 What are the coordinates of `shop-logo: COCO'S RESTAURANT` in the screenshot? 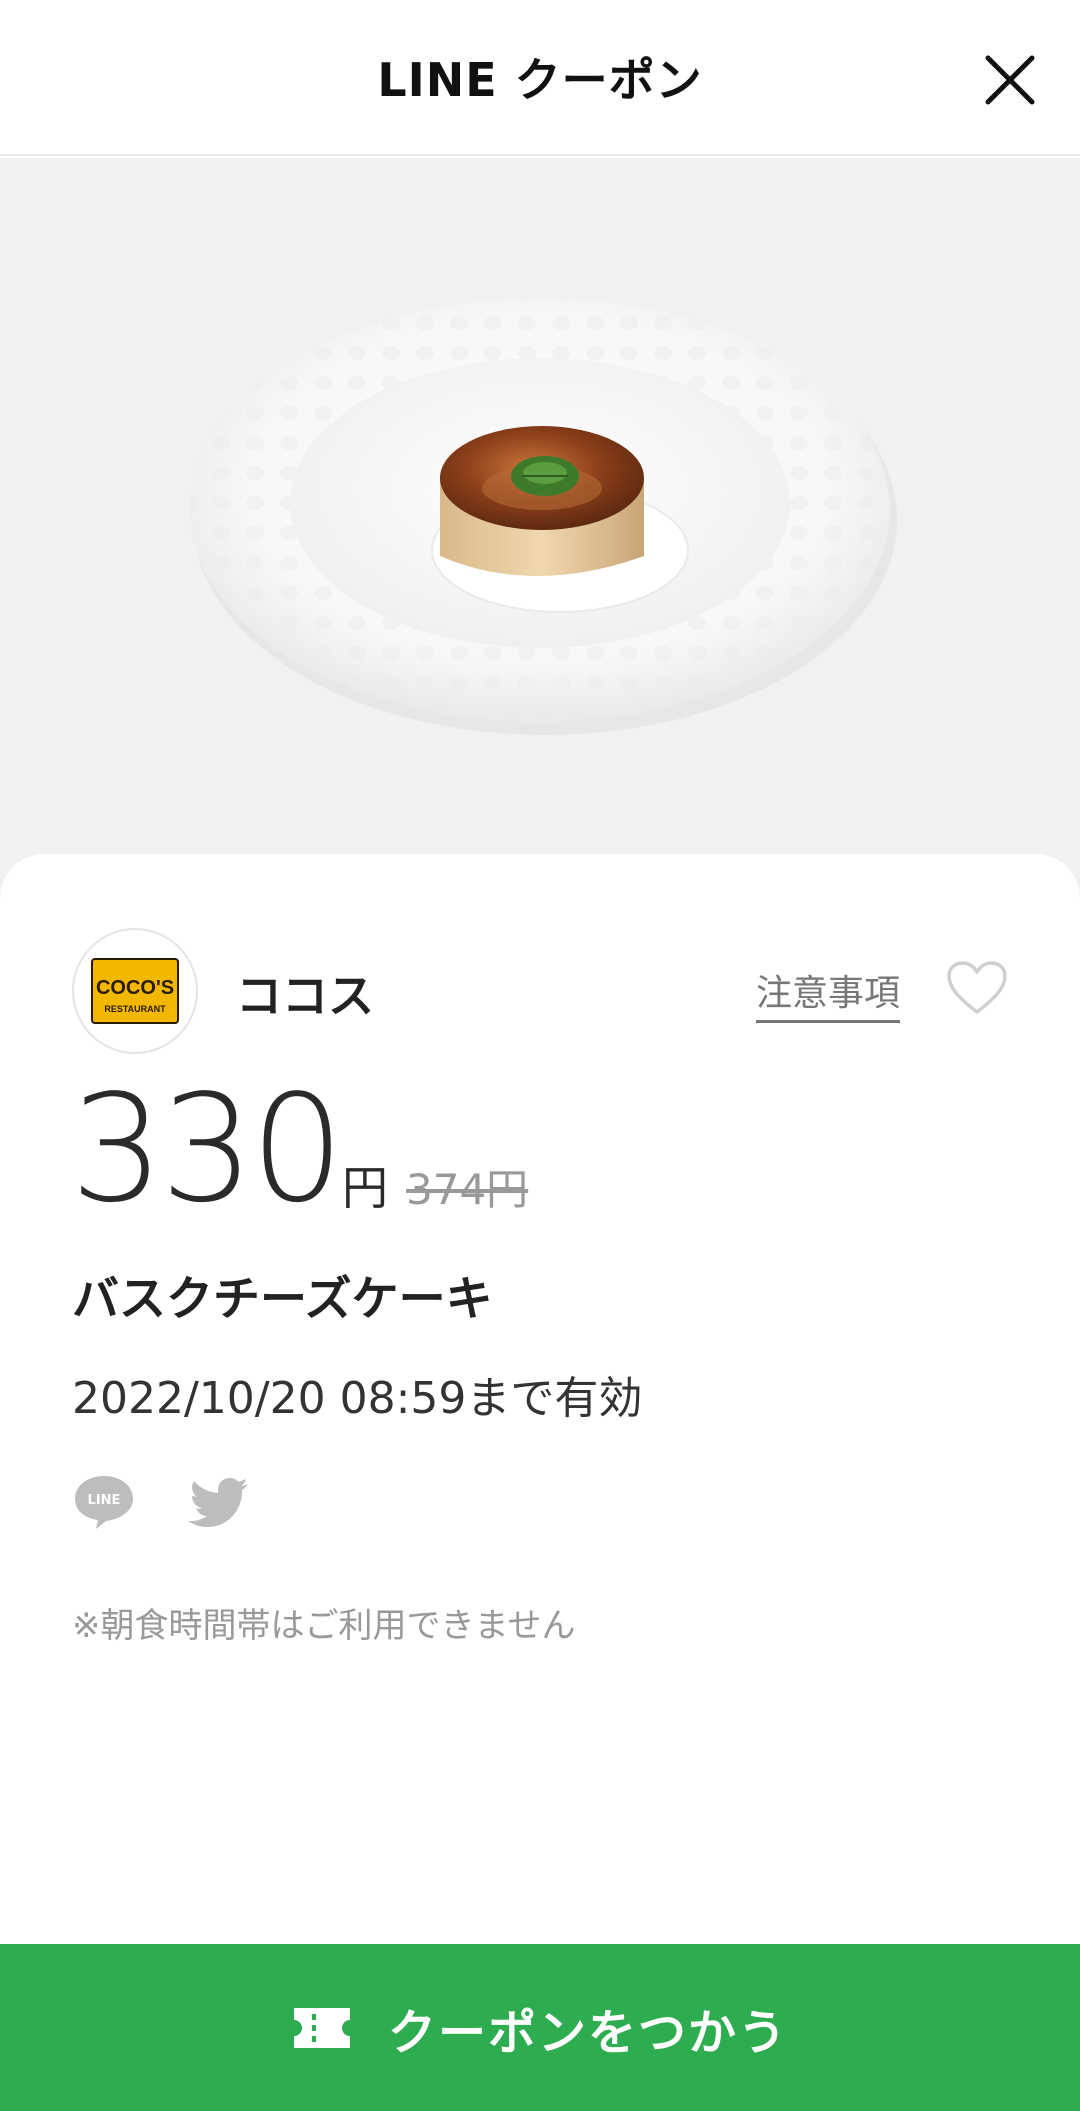 It's located at (135, 991).